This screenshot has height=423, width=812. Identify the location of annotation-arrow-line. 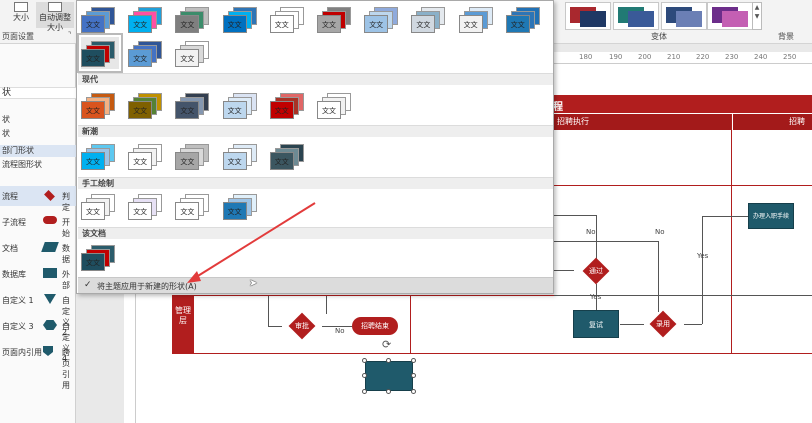
(254, 241).